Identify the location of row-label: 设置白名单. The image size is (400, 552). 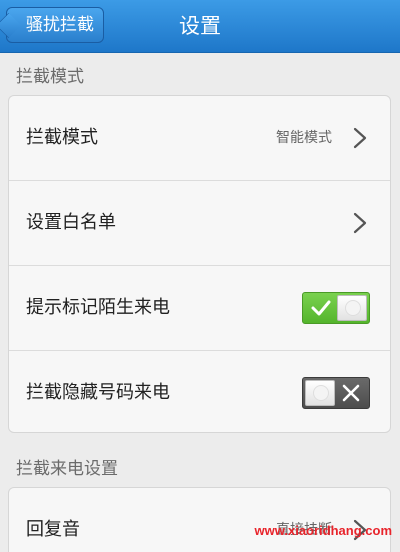
(71, 222).